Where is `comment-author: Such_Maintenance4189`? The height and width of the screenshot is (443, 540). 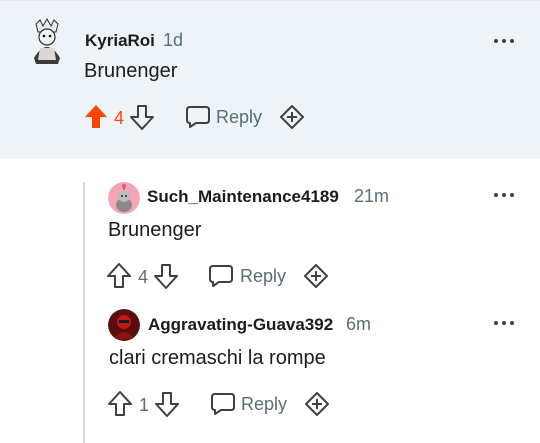
comment-author: Such_Maintenance4189 is located at coordinates (243, 197).